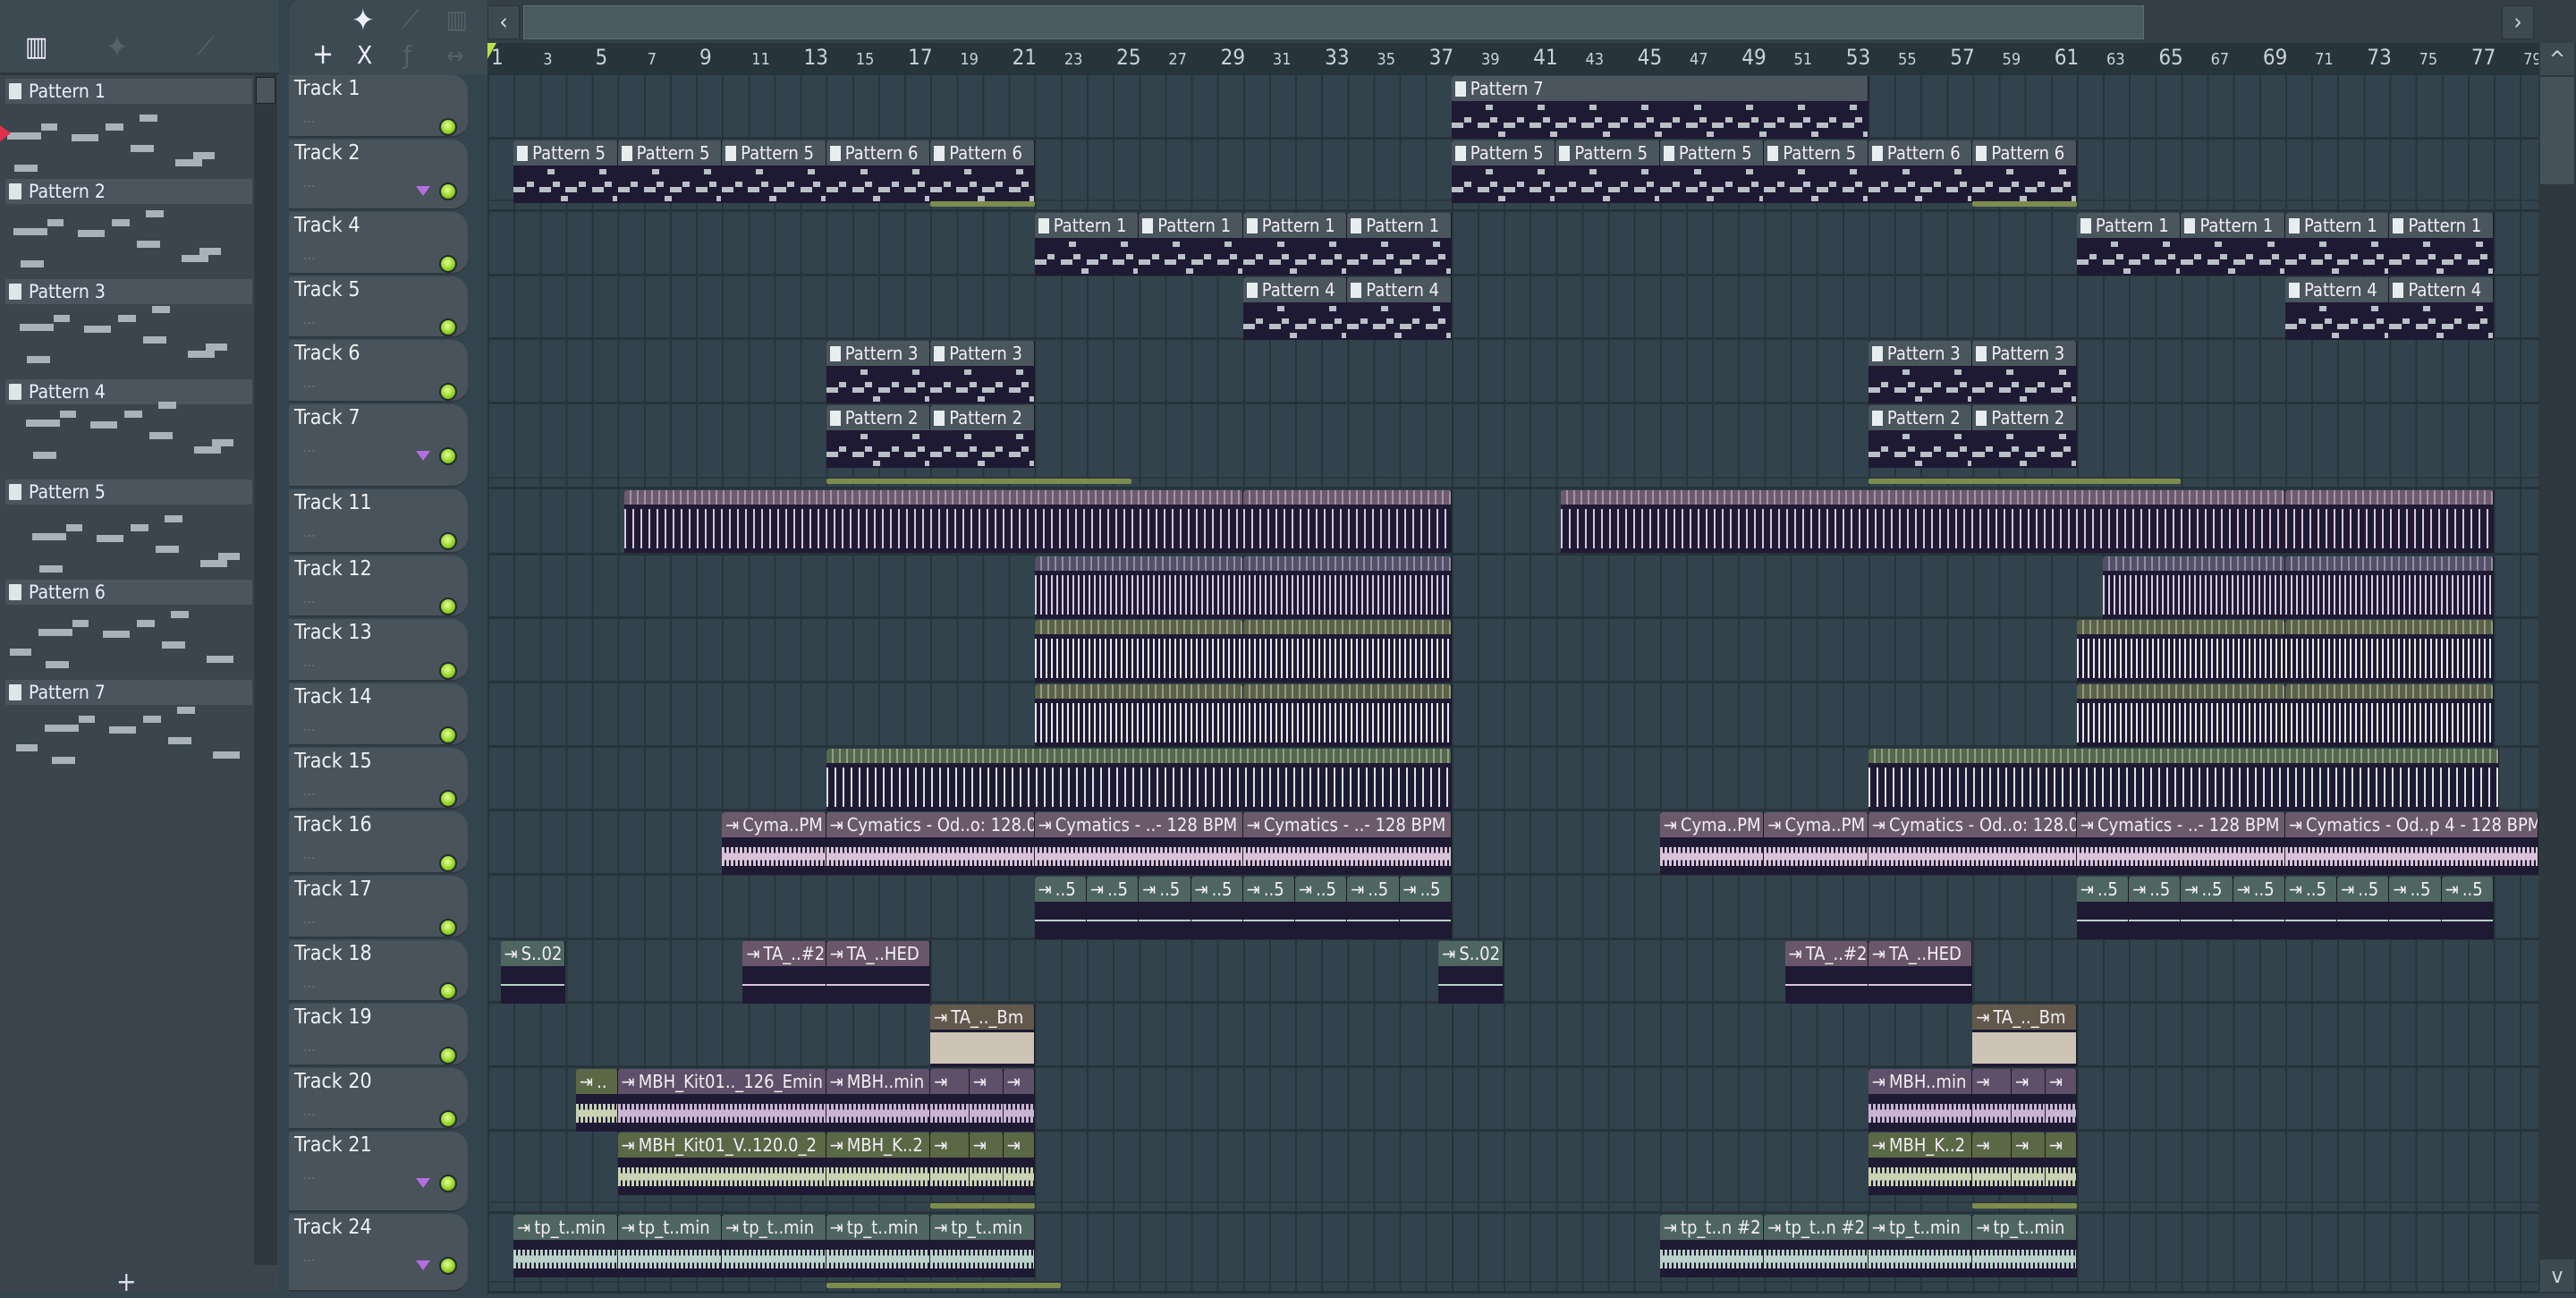 The height and width of the screenshot is (1298, 2576). Describe the element at coordinates (1858, 58) in the screenshot. I see `bar-number: 53` at that location.